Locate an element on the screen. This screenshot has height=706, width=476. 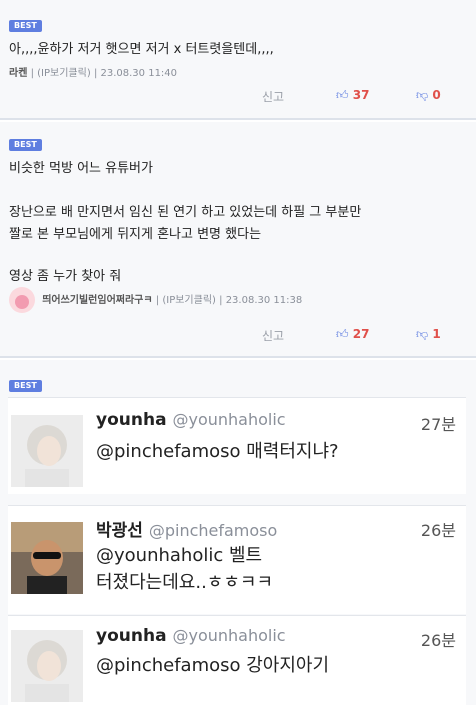
like-button: 👍︎ 27 is located at coordinates (352, 334).